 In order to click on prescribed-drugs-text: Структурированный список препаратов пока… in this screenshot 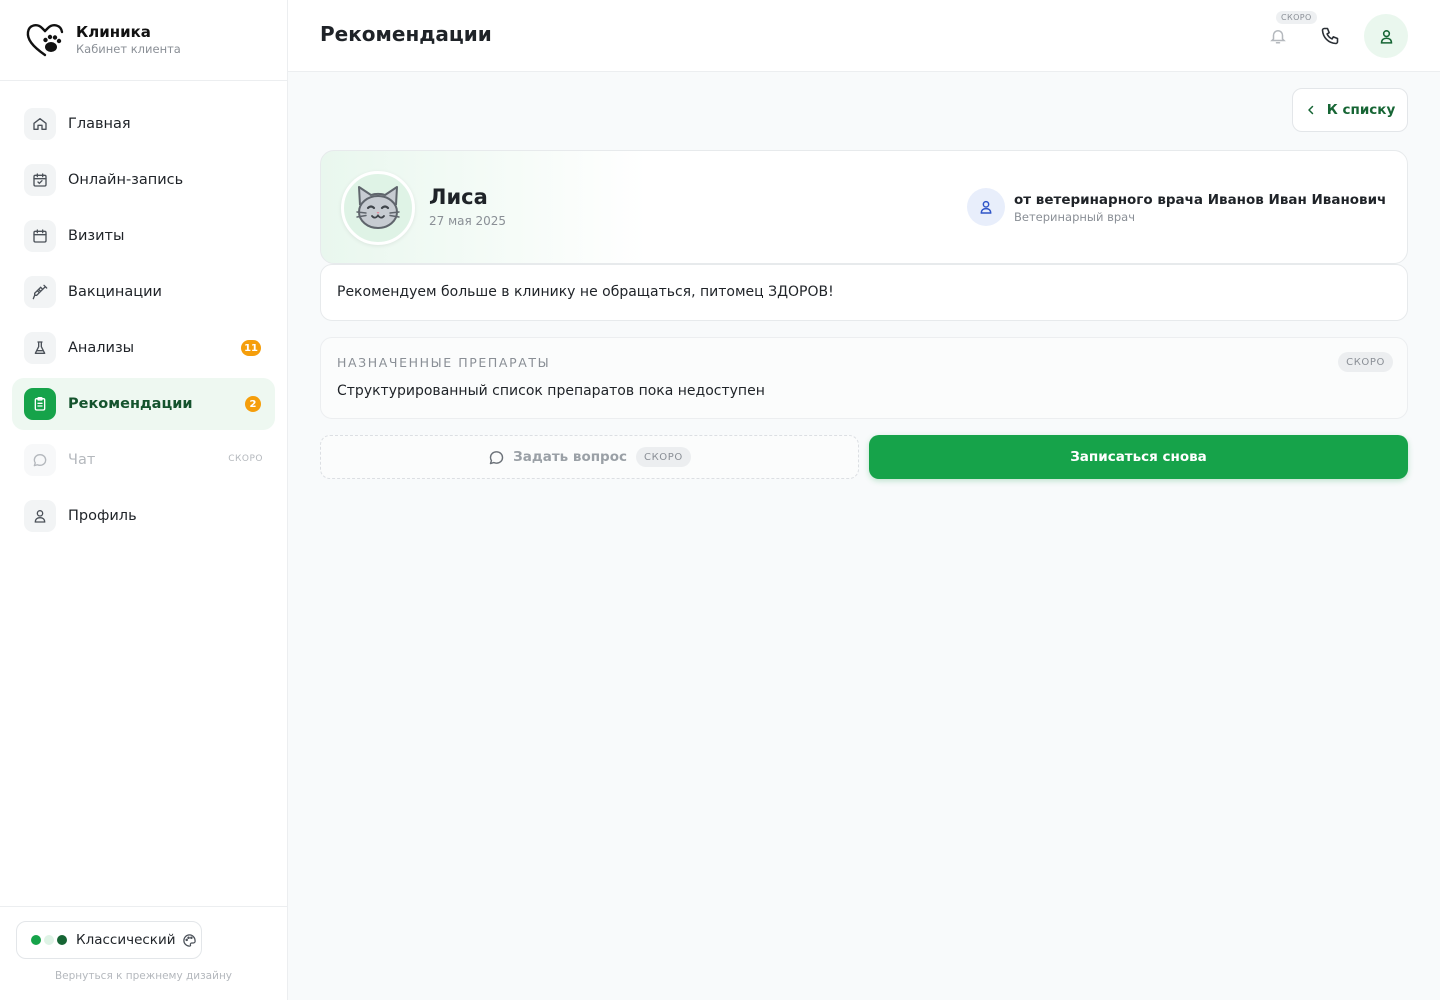, I will do `click(551, 391)`.